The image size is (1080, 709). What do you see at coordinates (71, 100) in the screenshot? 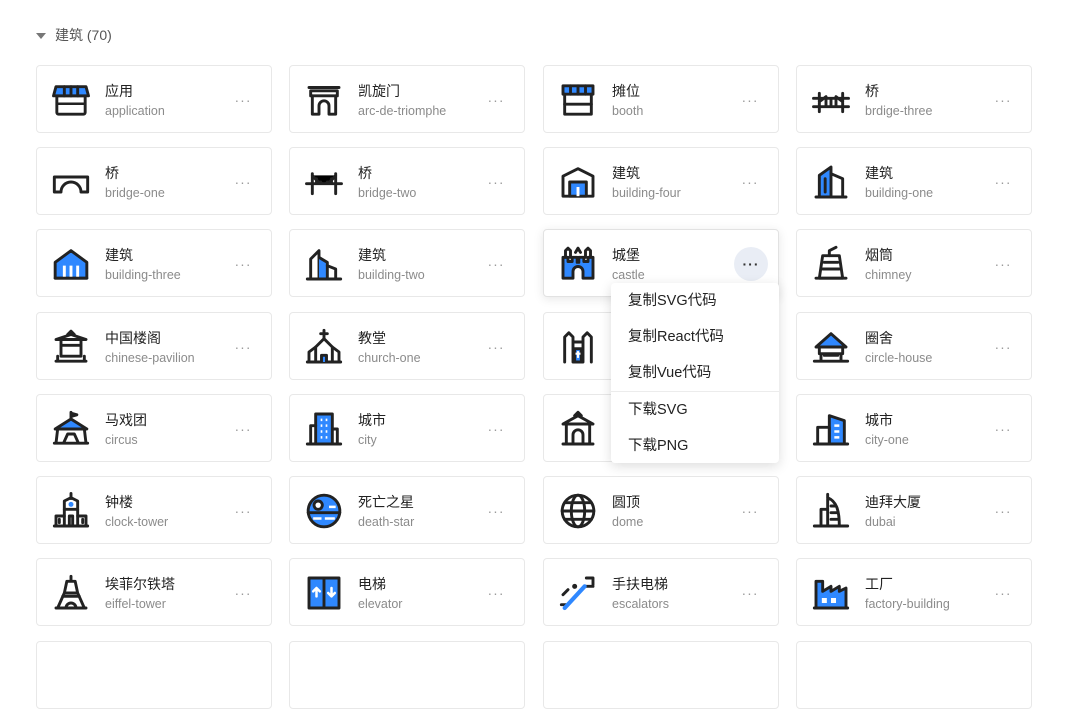
I see `shop-icon` at bounding box center [71, 100].